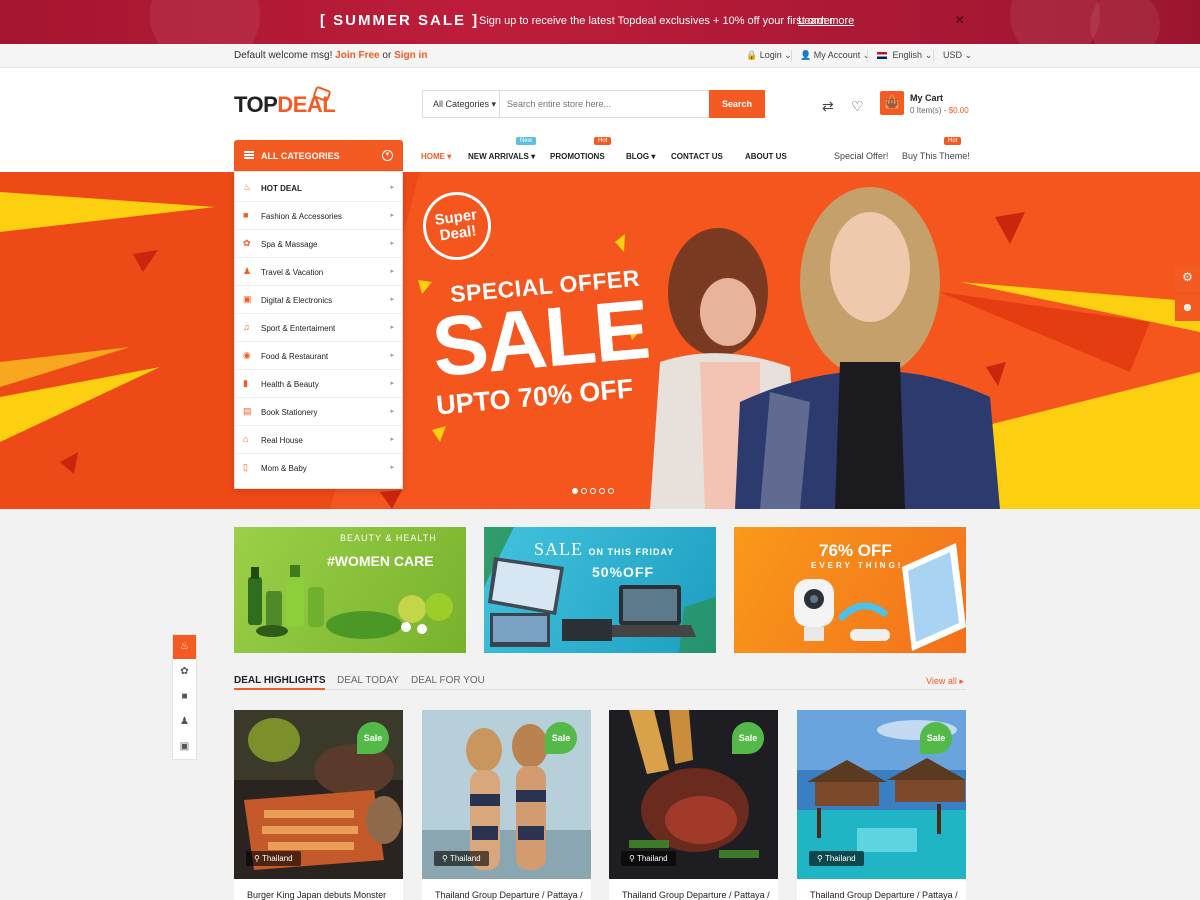 The width and height of the screenshot is (1200, 900). I want to click on user-icon: 👤, so click(806, 55).